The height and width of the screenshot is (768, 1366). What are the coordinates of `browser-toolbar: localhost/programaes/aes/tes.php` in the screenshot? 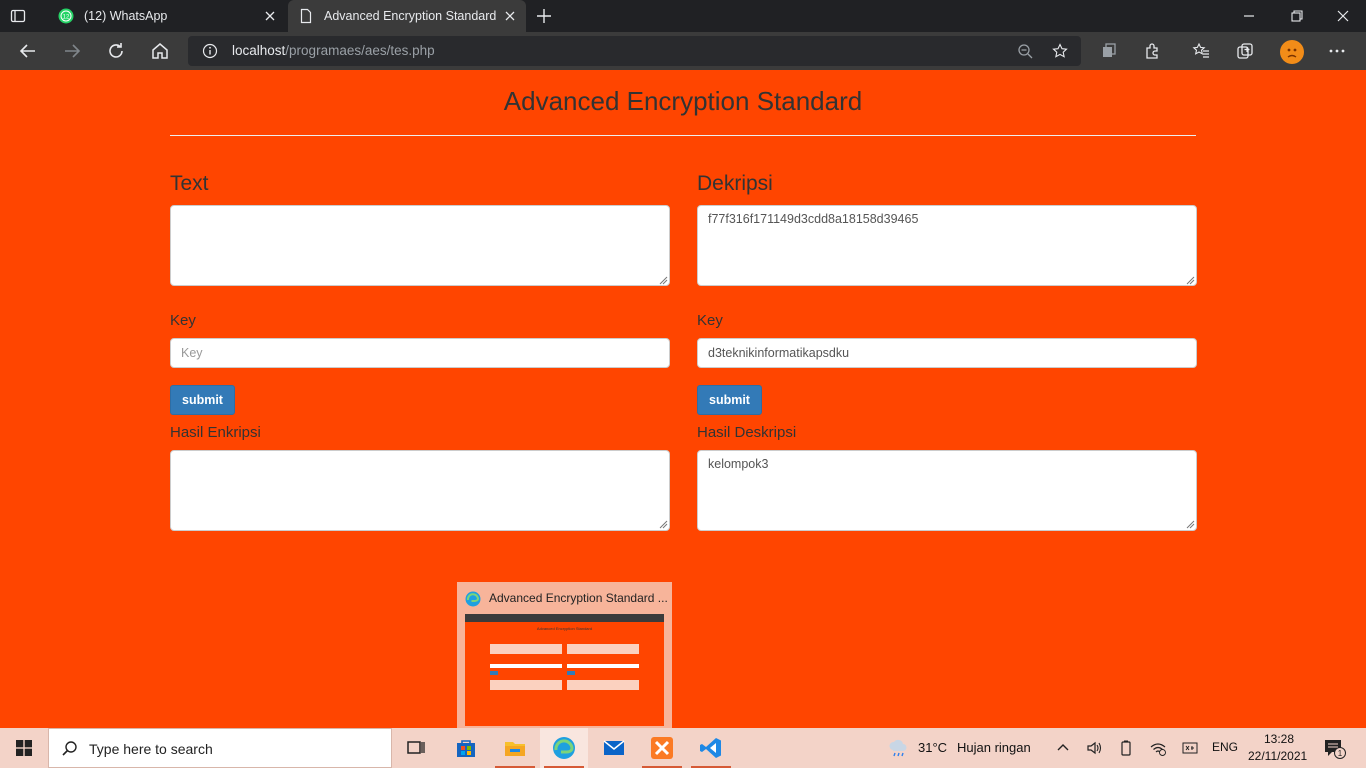 It's located at (683, 51).